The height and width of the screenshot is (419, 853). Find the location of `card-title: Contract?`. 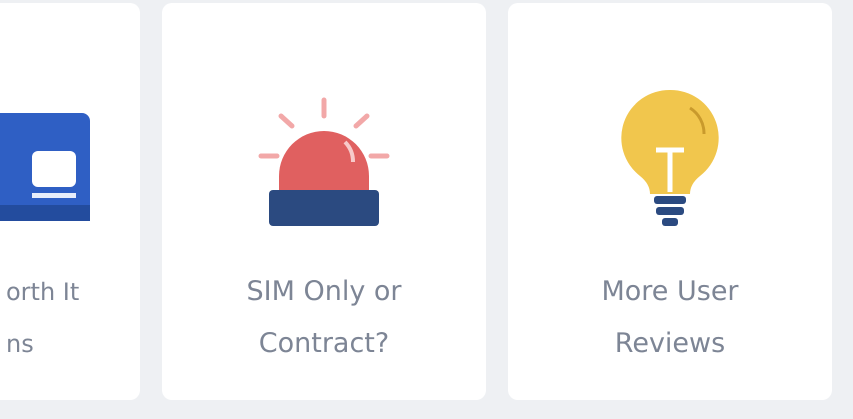

card-title: Contract? is located at coordinates (324, 344).